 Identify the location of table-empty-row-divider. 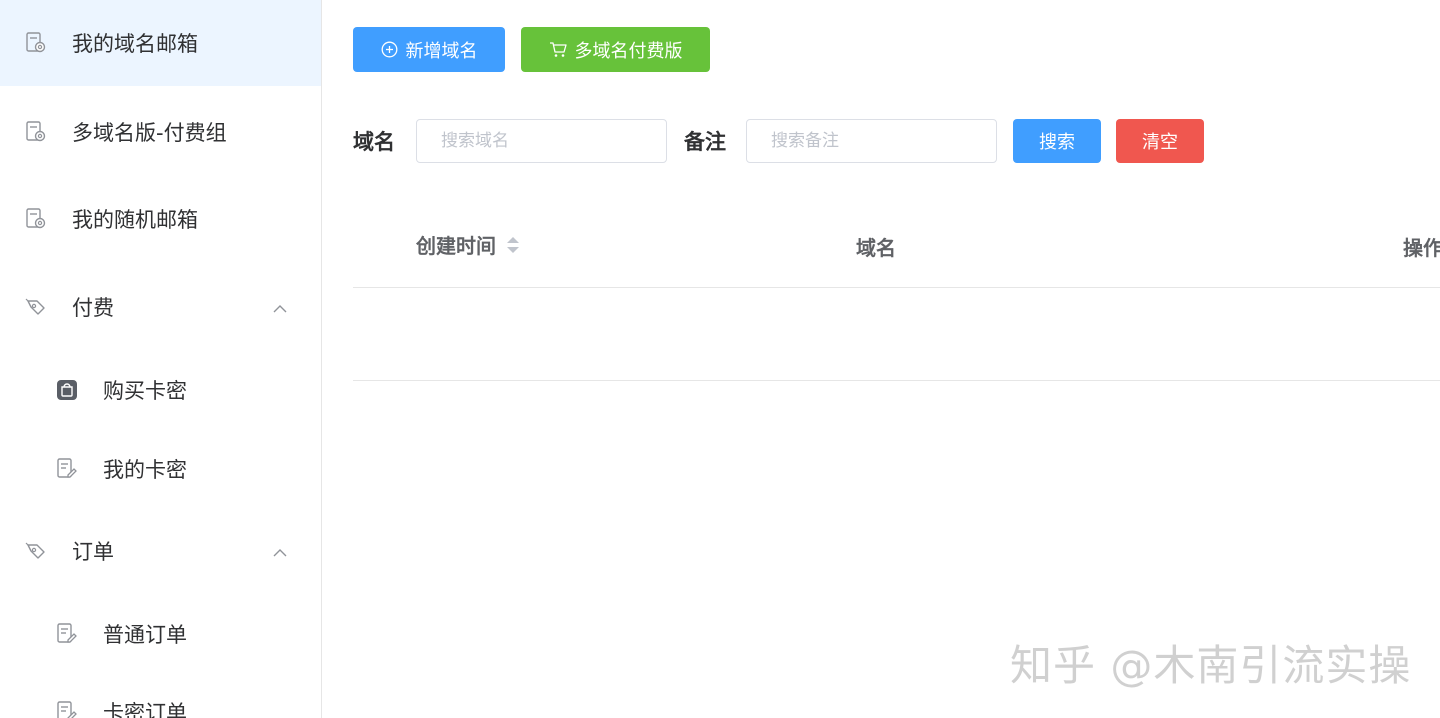
(896, 380).